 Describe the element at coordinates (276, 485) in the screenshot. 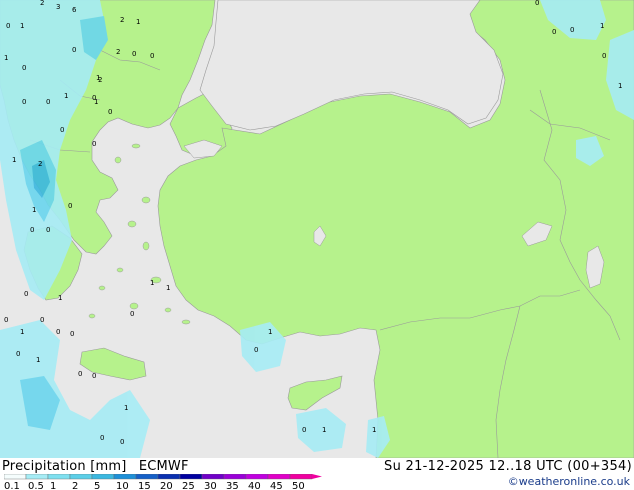

I see `scale-label: 45` at that location.